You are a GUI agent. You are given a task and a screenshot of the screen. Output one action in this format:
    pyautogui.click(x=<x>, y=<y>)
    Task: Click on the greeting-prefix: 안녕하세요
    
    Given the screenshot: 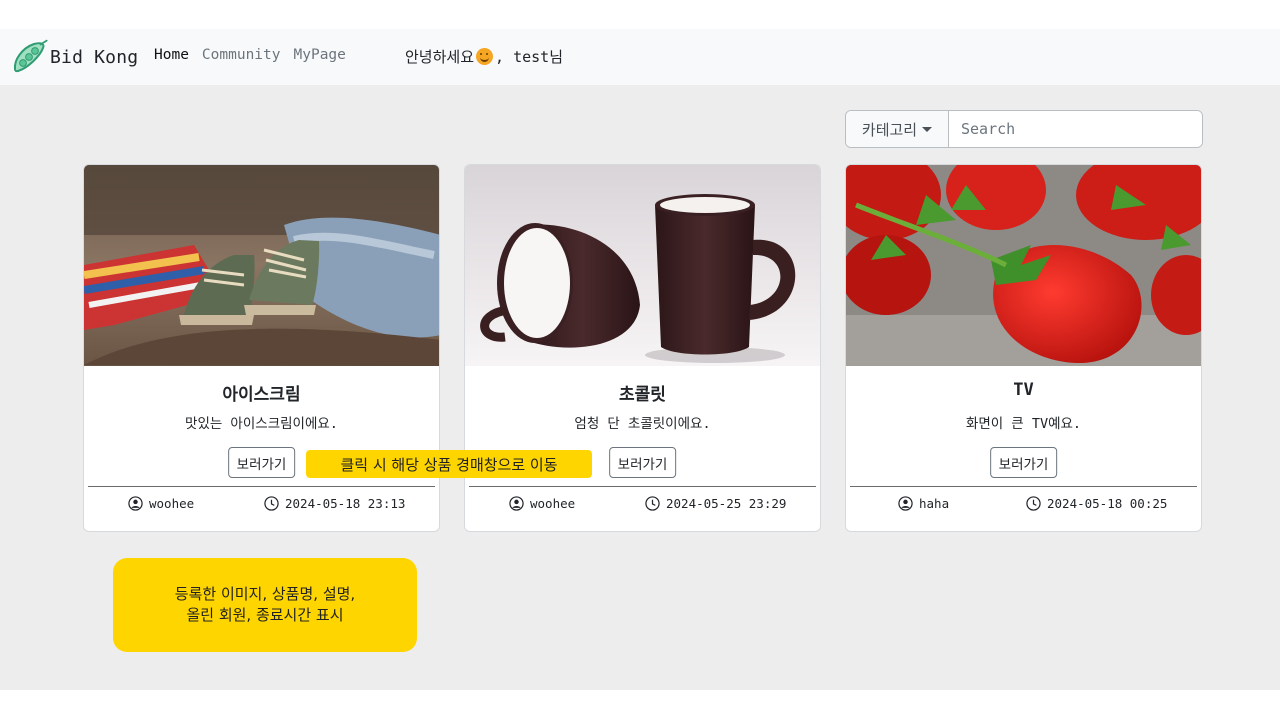 What is the action you would take?
    pyautogui.click(x=440, y=57)
    